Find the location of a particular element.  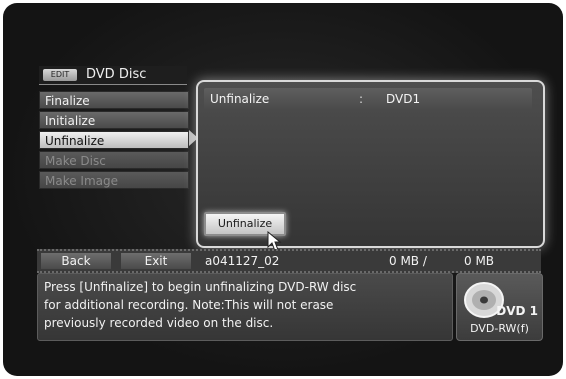

disc-type: DVD-RW(f) is located at coordinates (499, 328).